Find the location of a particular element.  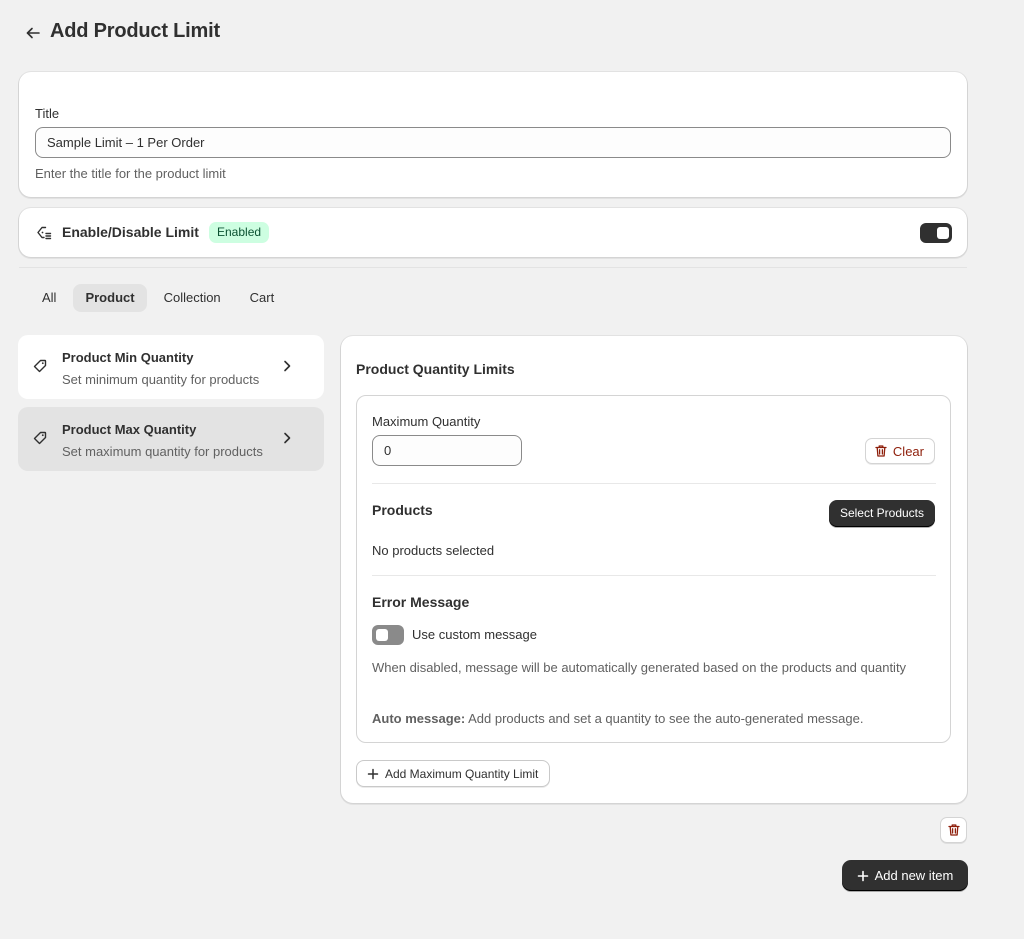

enable-limit-toggle is located at coordinates (936, 233).